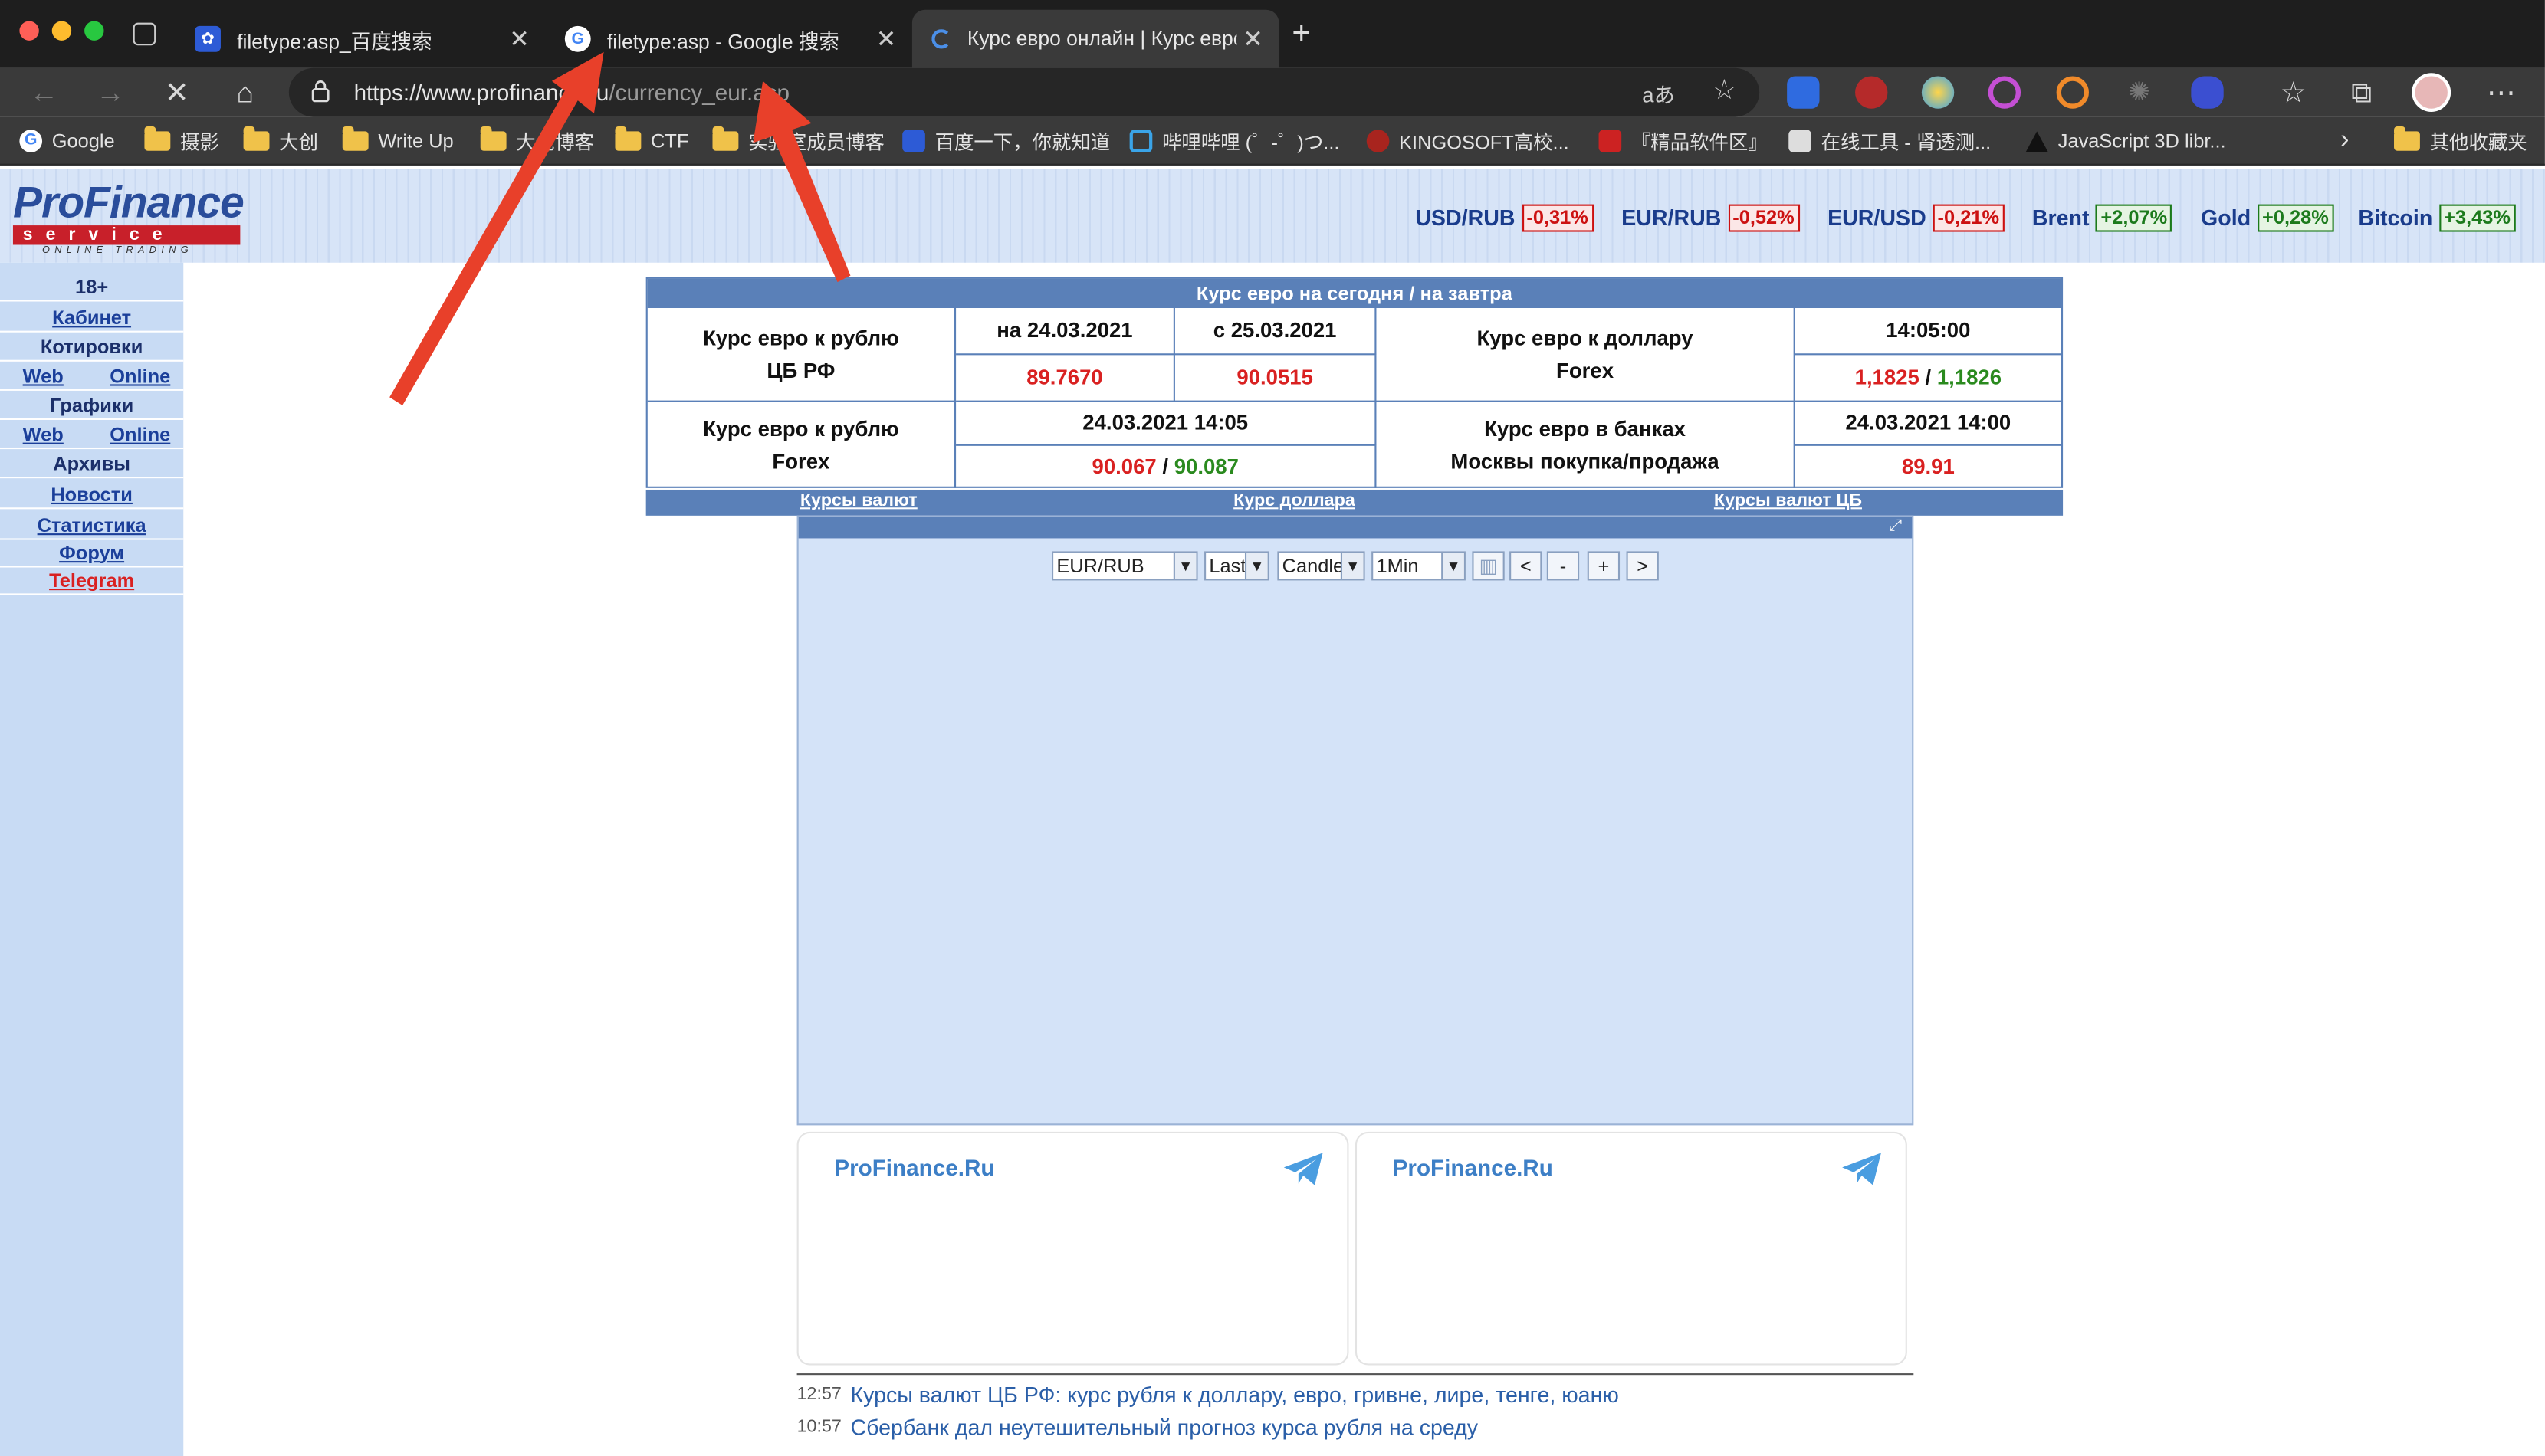 The image size is (2545, 1456). What do you see at coordinates (802, 181) in the screenshot?
I see `red-arrow-to-url` at bounding box center [802, 181].